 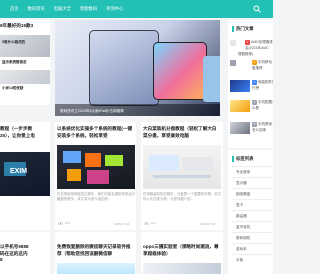 What do you see at coordinates (252, 215) in the screenshot?
I see `tag-item: 路由器` at bounding box center [252, 215].